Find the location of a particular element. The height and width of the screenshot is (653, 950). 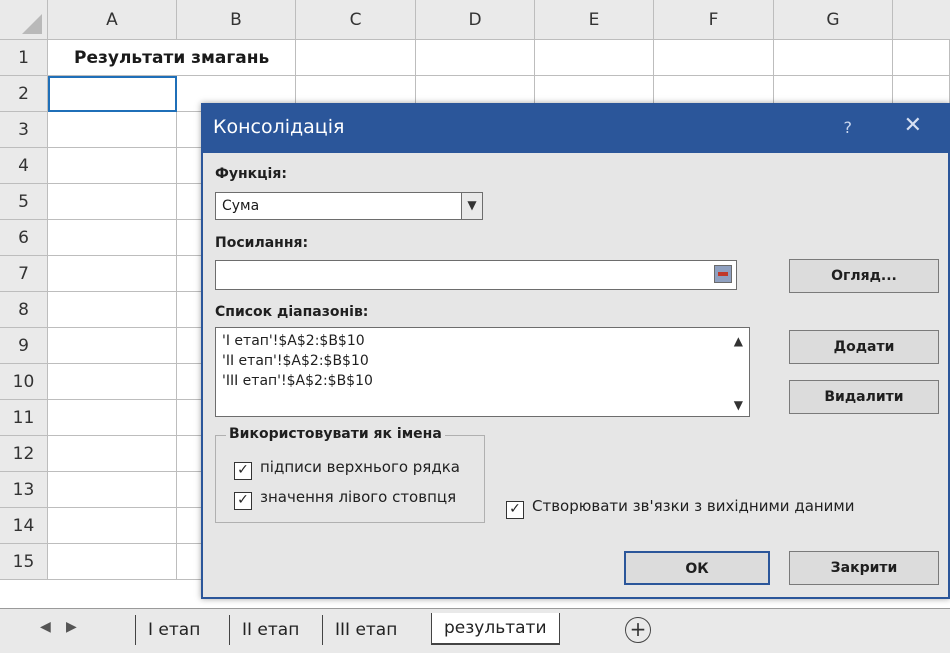

row-header: 3 is located at coordinates (24, 130).